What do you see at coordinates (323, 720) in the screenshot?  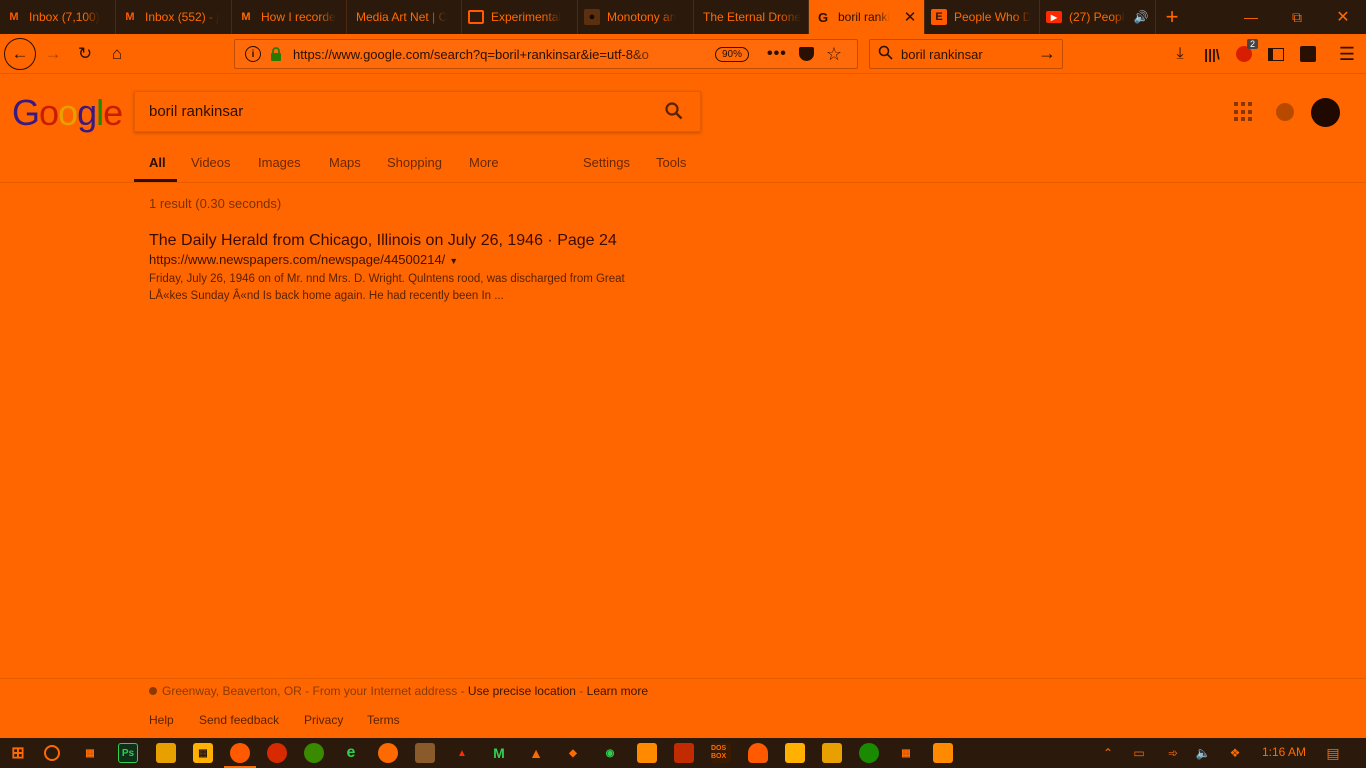 I see `footer-privacy-link: Privacy` at bounding box center [323, 720].